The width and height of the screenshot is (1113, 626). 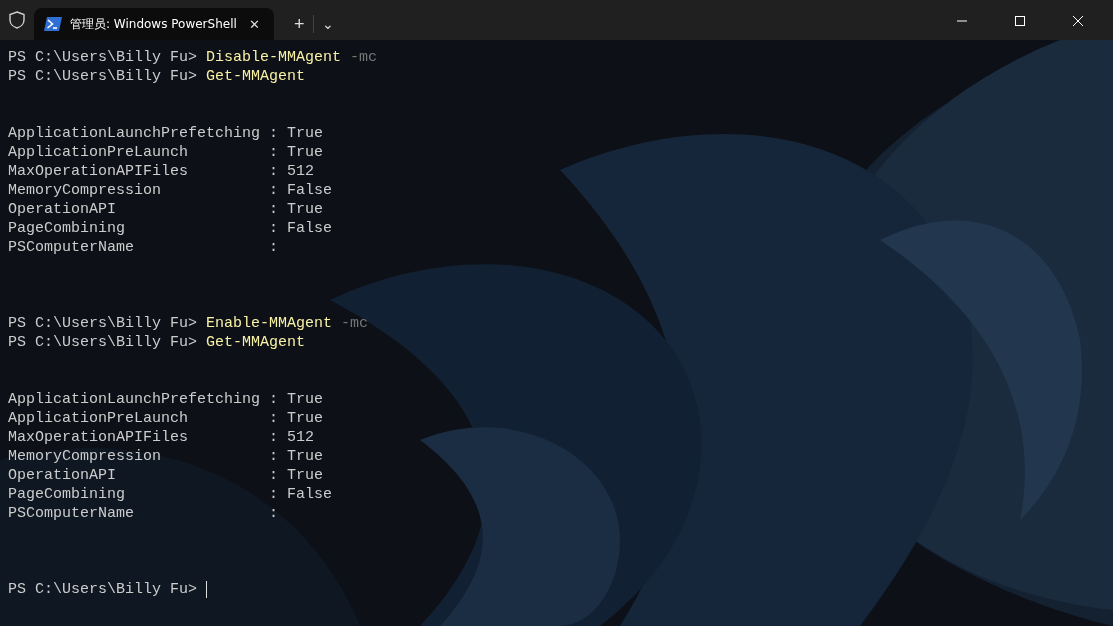 What do you see at coordinates (17, 20) in the screenshot?
I see `shield-icon` at bounding box center [17, 20].